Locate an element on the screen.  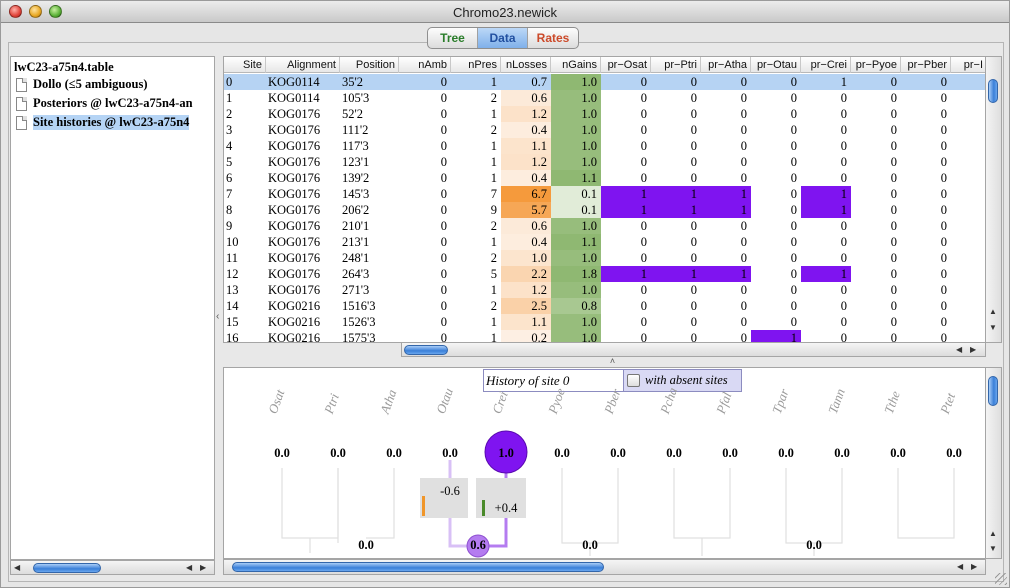
table-row: 12 KOG0176 264'3 0 5 2.2 1.8 1 1 1 0 1 0 0 is located at coordinates (604, 274).